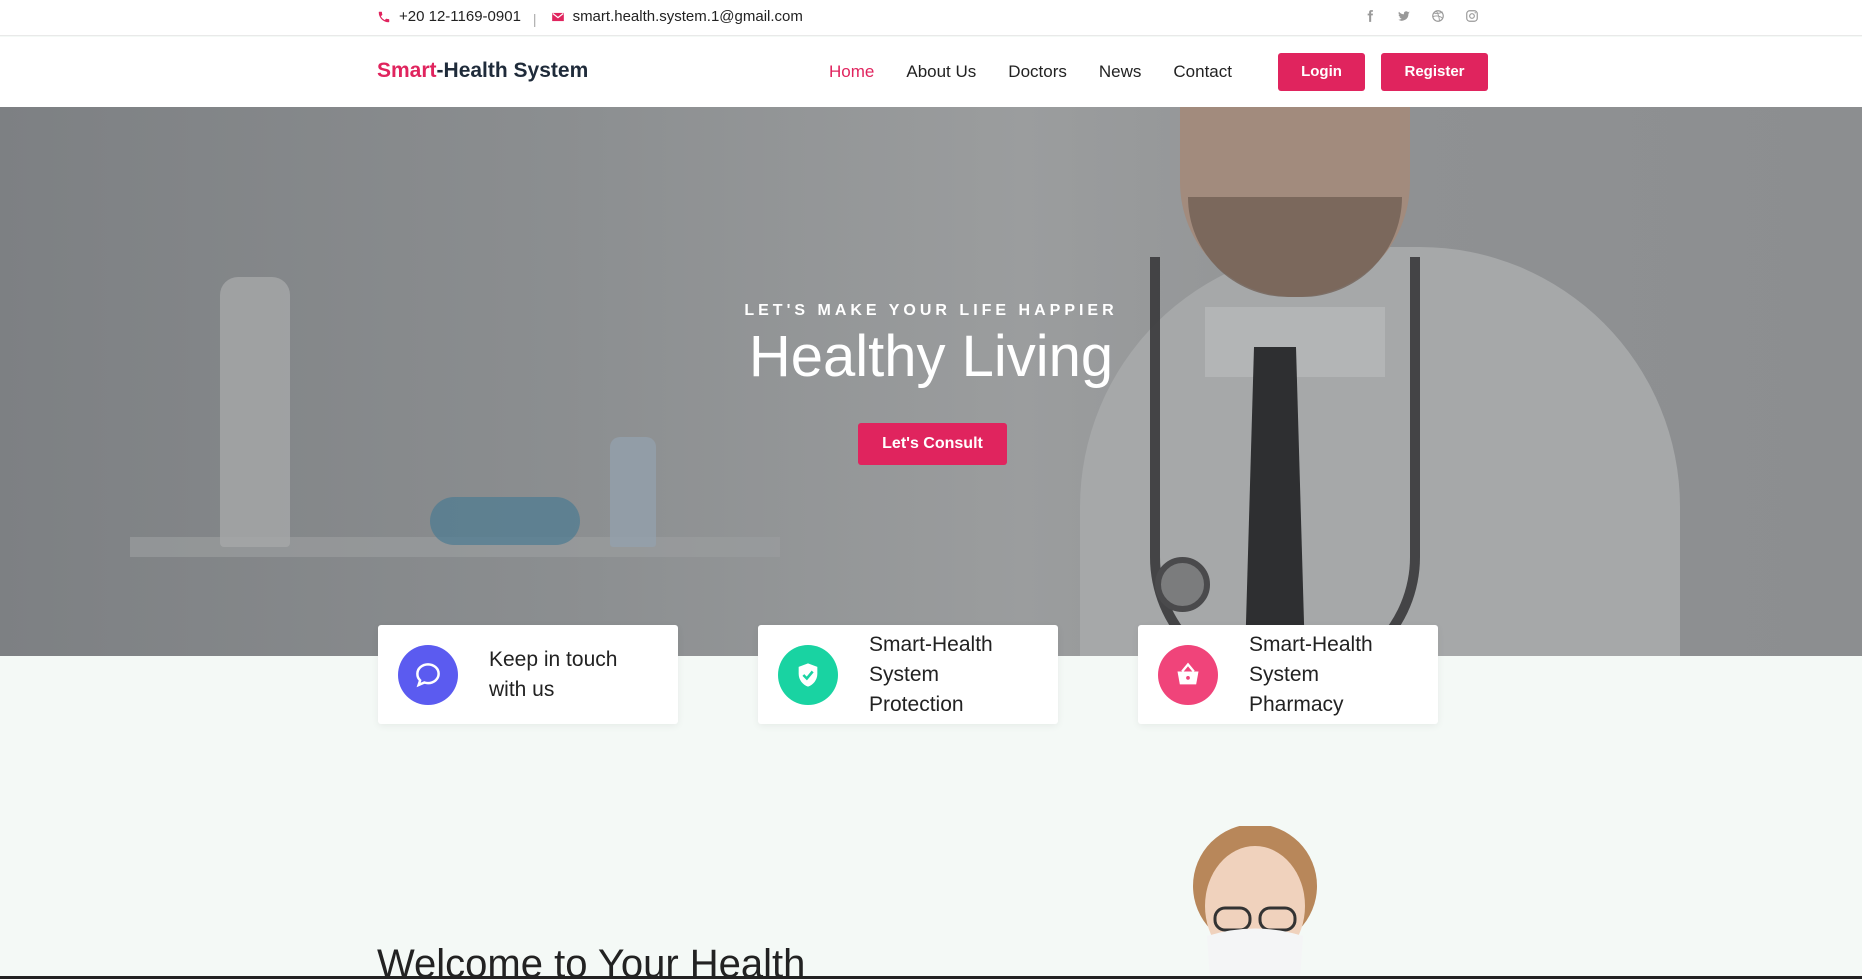 The height and width of the screenshot is (979, 1862). Describe the element at coordinates (931, 310) in the screenshot. I see `hero-tagline: LET'S MAKE YOUR LIFE HAPPIER` at that location.